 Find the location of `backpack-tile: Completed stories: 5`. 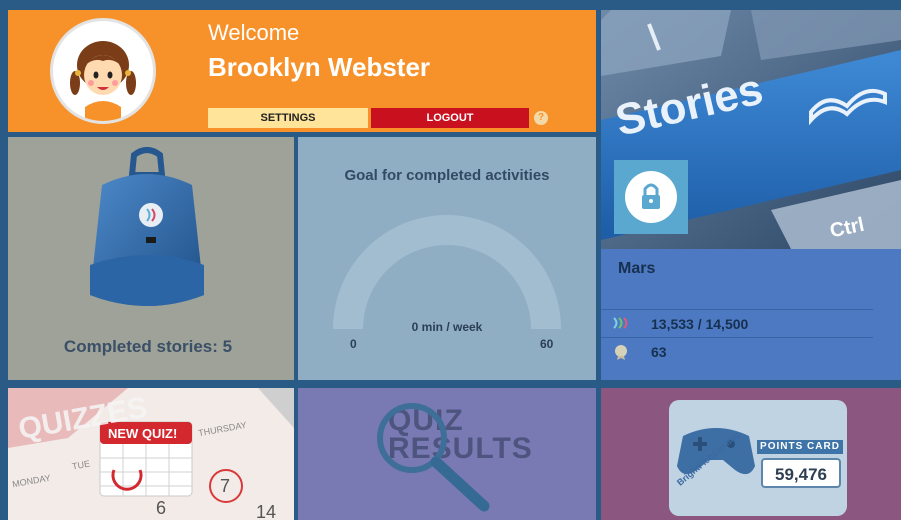

backpack-tile: Completed stories: 5 is located at coordinates (151, 258).